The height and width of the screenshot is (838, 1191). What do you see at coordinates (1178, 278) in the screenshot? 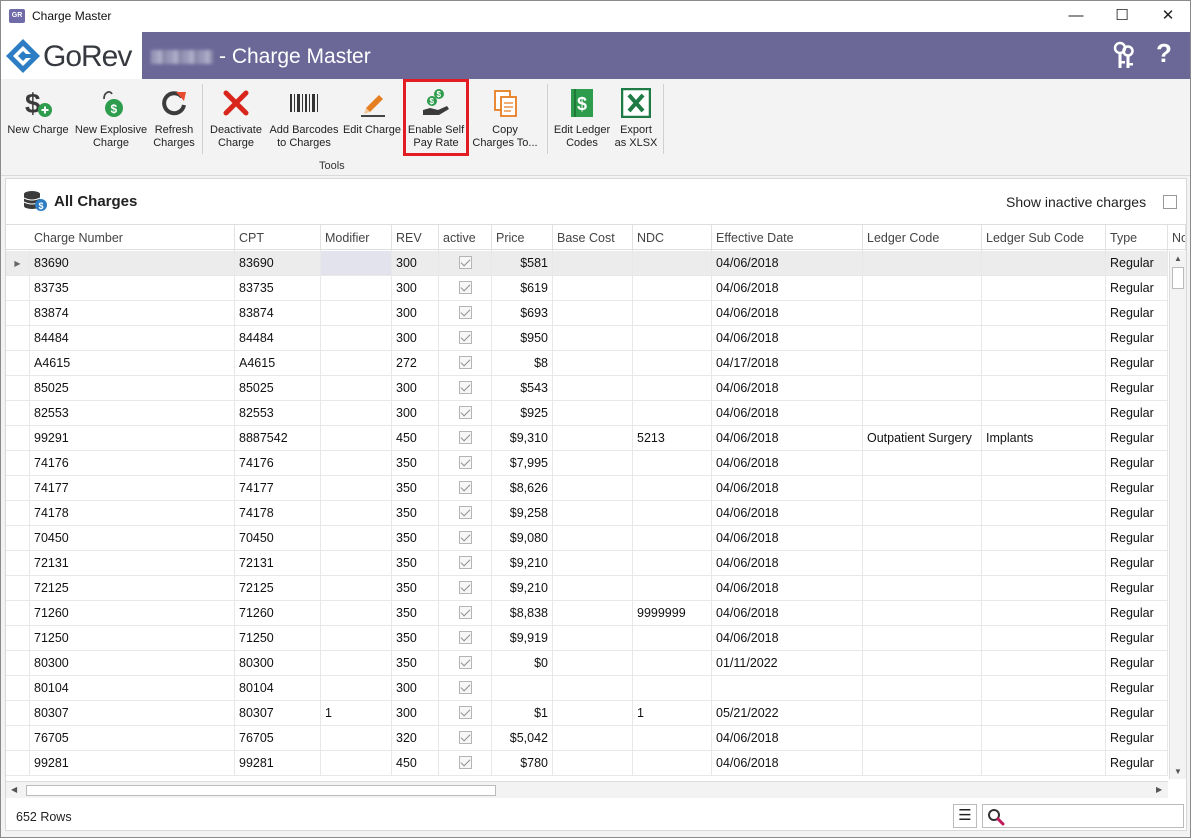
I see `vertical-scroll-thumb` at bounding box center [1178, 278].